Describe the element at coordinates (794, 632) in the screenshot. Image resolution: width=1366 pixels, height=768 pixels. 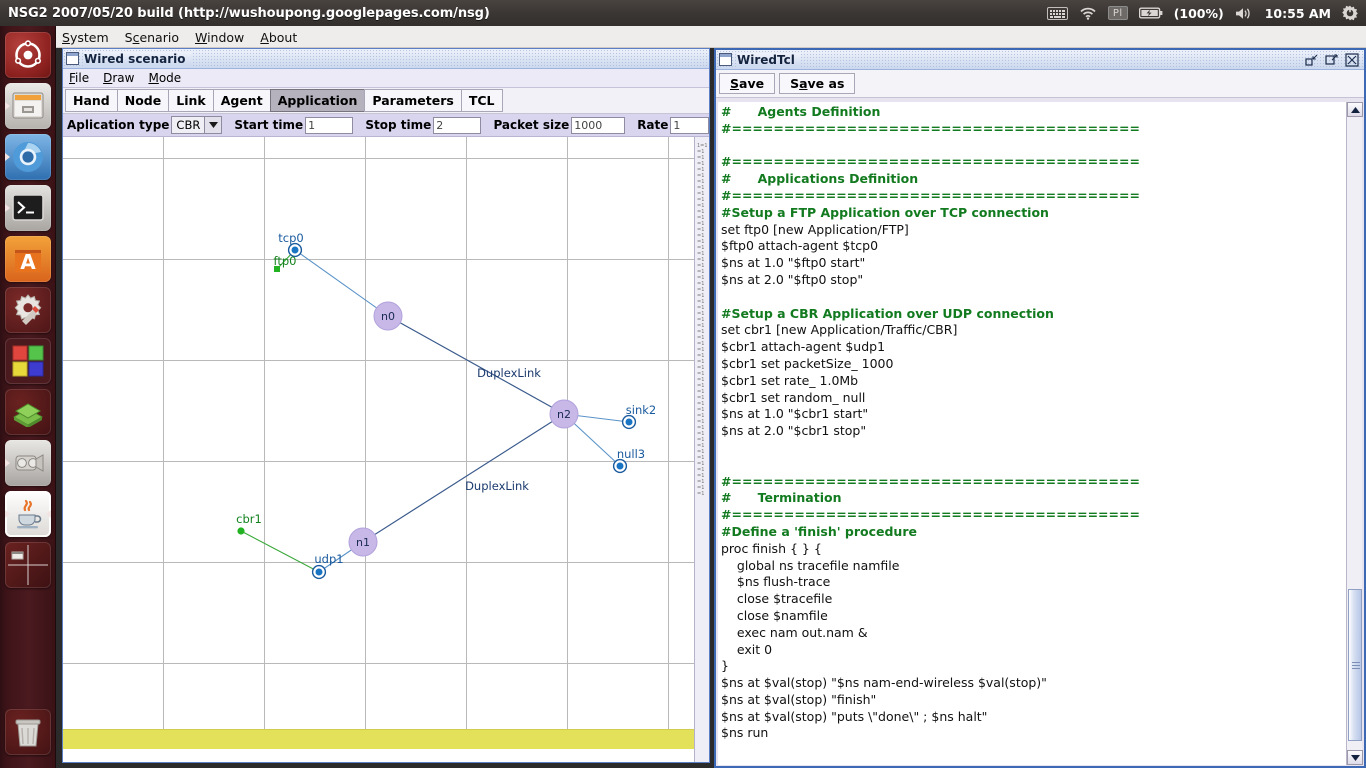
I see `tcl-code-line: exec nam out.nam &` at that location.